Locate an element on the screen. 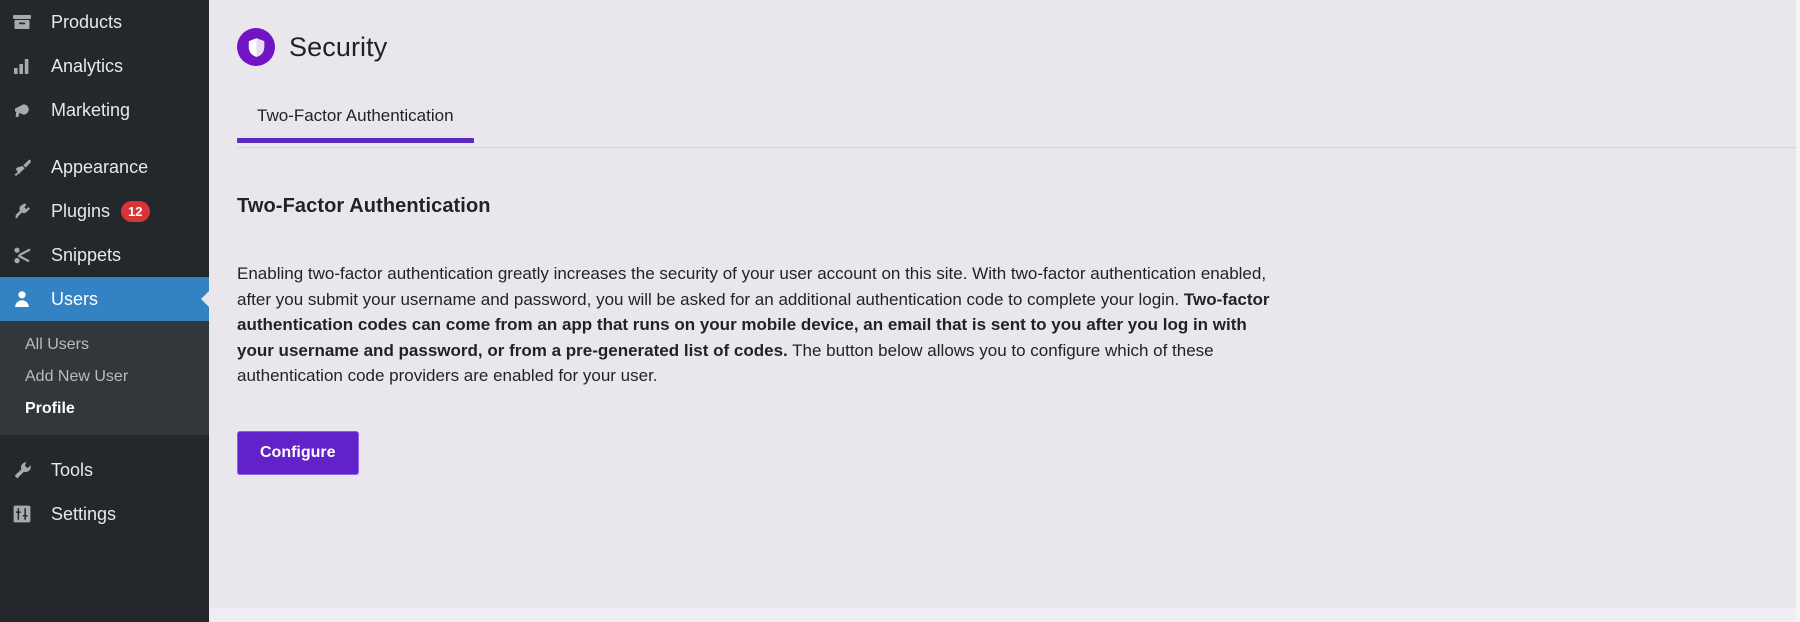  sidebar-item-label: Tools is located at coordinates (72, 469).